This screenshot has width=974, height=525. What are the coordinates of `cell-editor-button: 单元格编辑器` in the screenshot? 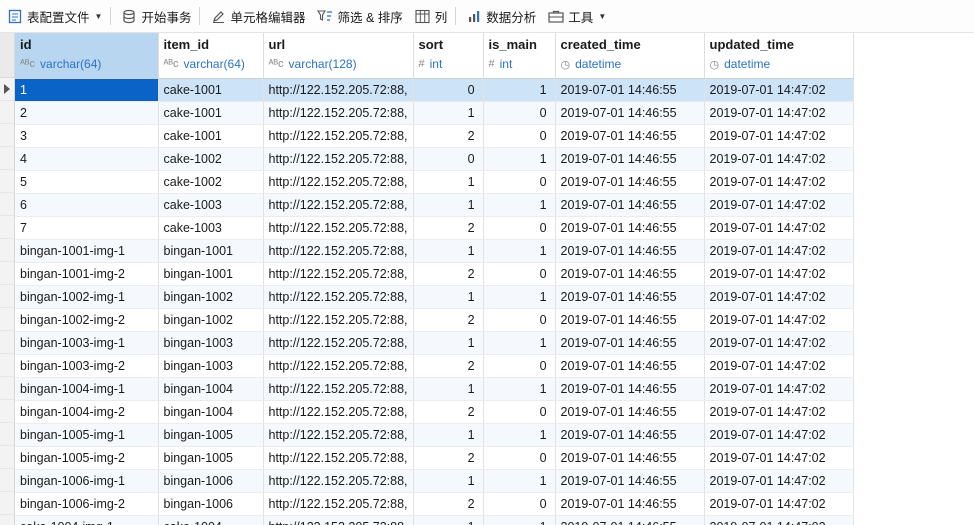 It's located at (257, 16).